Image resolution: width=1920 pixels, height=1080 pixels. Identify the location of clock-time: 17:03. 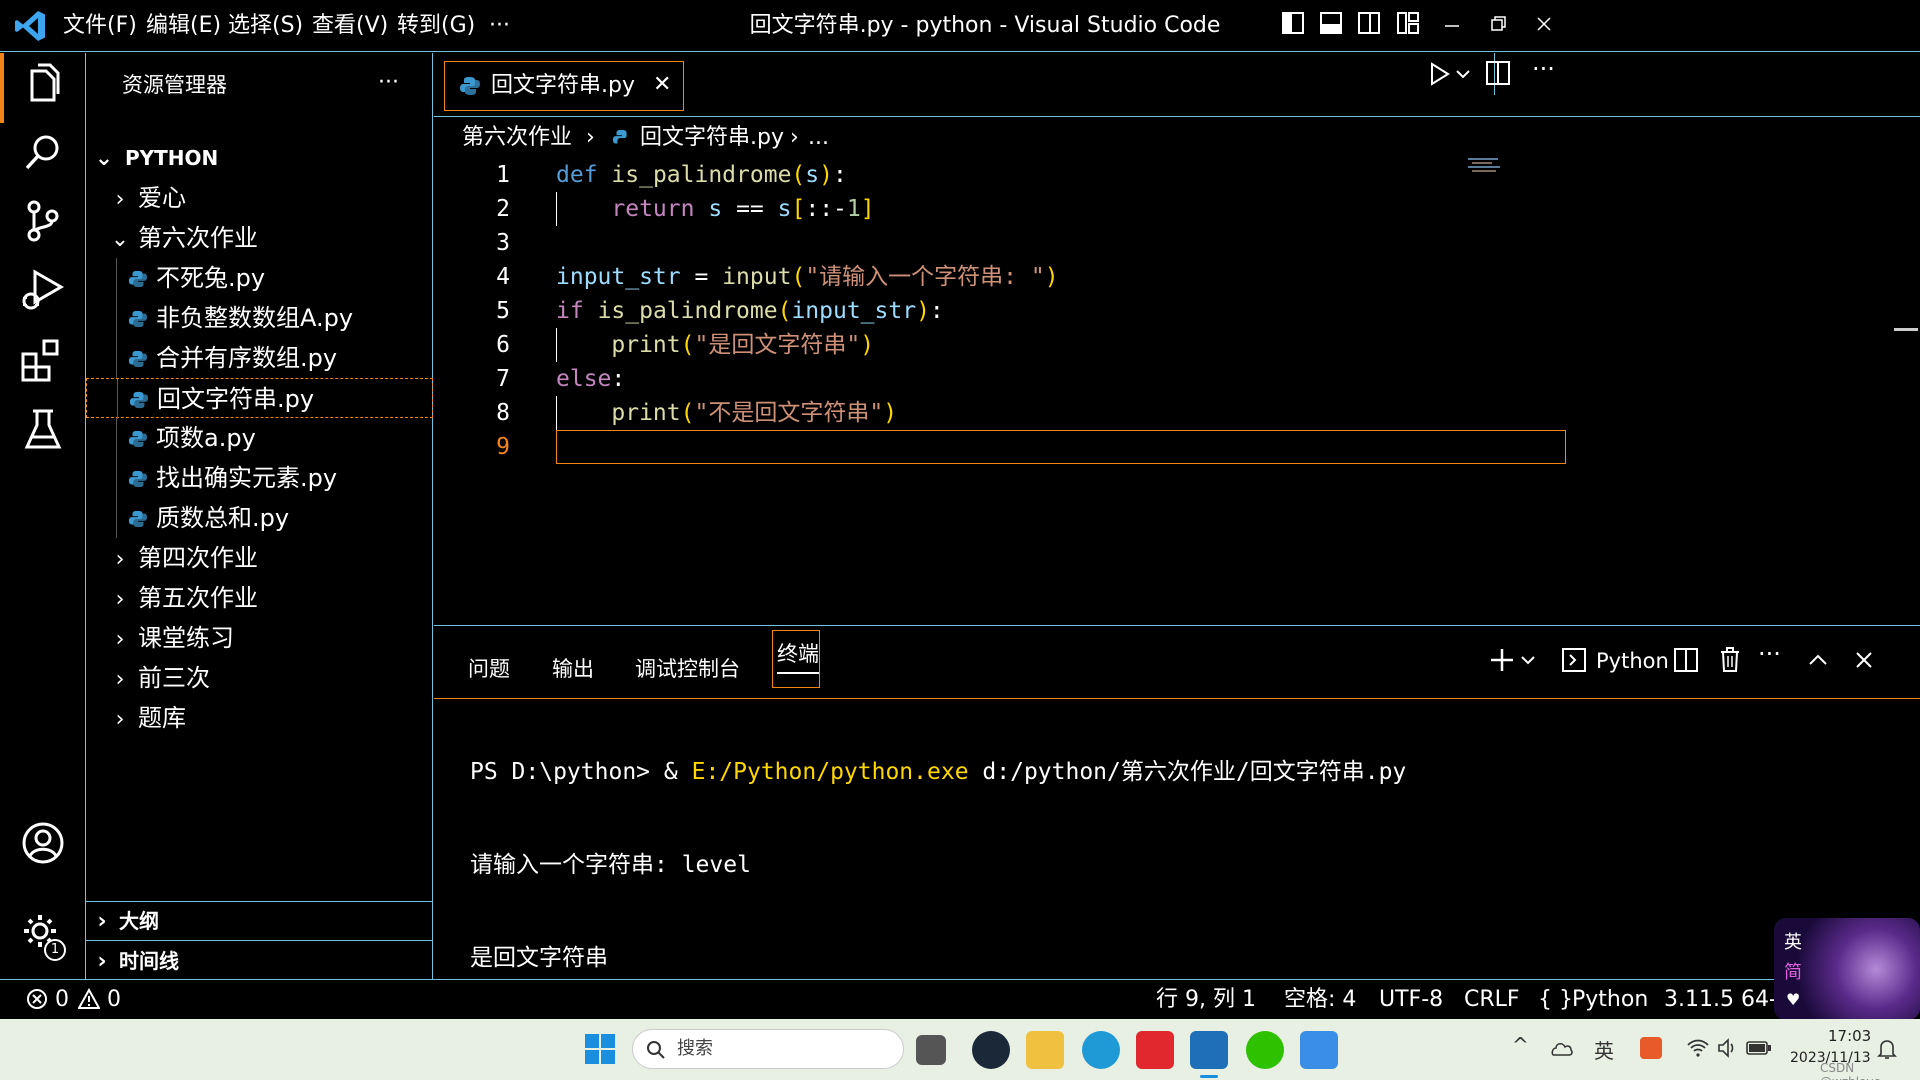
(1849, 1036).